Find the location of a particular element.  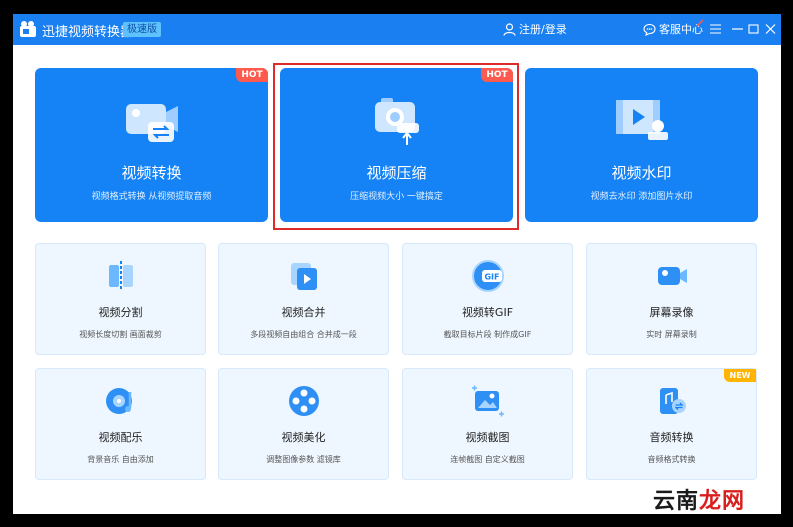

video-convert-icon is located at coordinates (151, 123).